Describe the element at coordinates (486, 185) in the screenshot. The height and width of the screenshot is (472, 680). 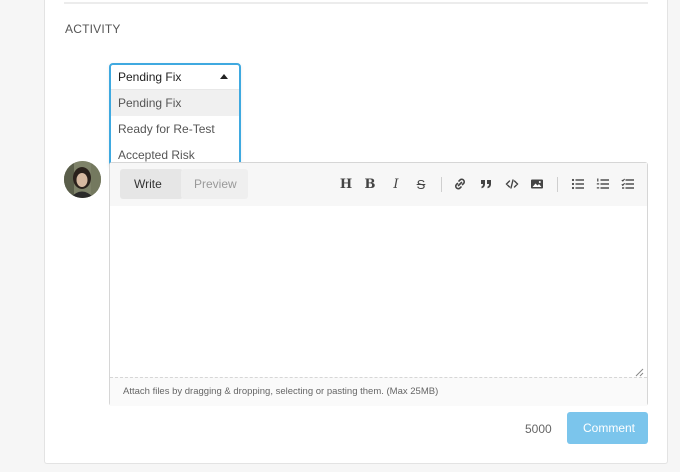
I see `quote-icon` at that location.